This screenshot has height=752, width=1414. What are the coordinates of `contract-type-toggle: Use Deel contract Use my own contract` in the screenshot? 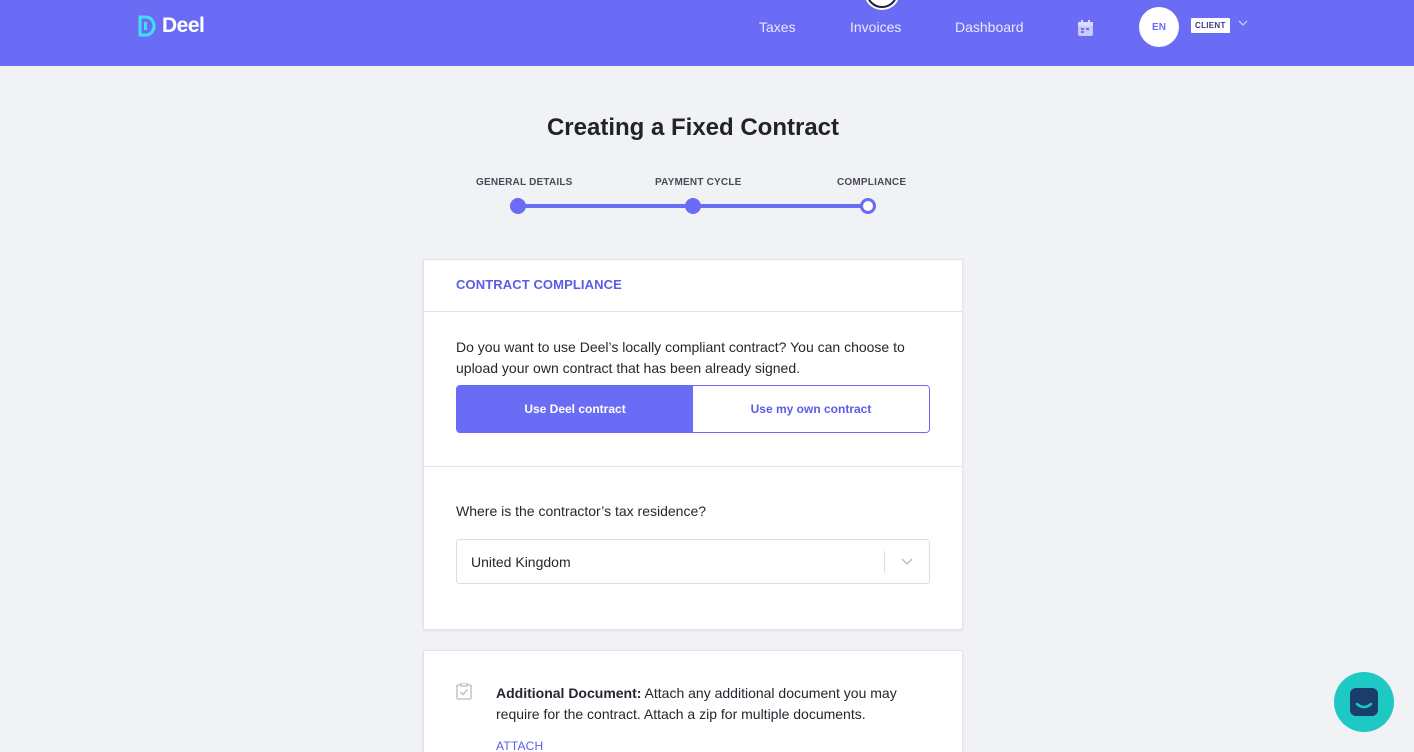 It's located at (693, 409).